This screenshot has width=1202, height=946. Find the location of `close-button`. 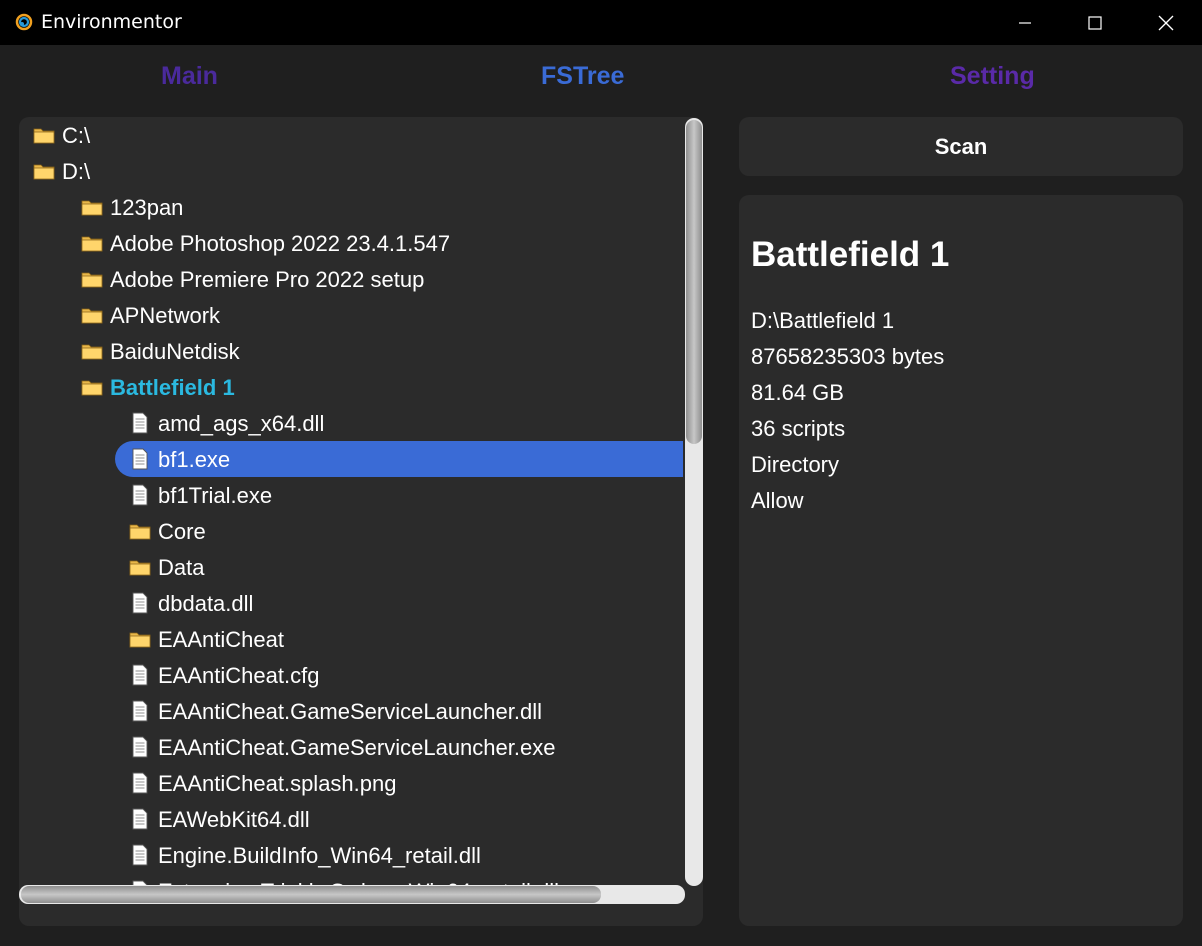

close-button is located at coordinates (1166, 22).